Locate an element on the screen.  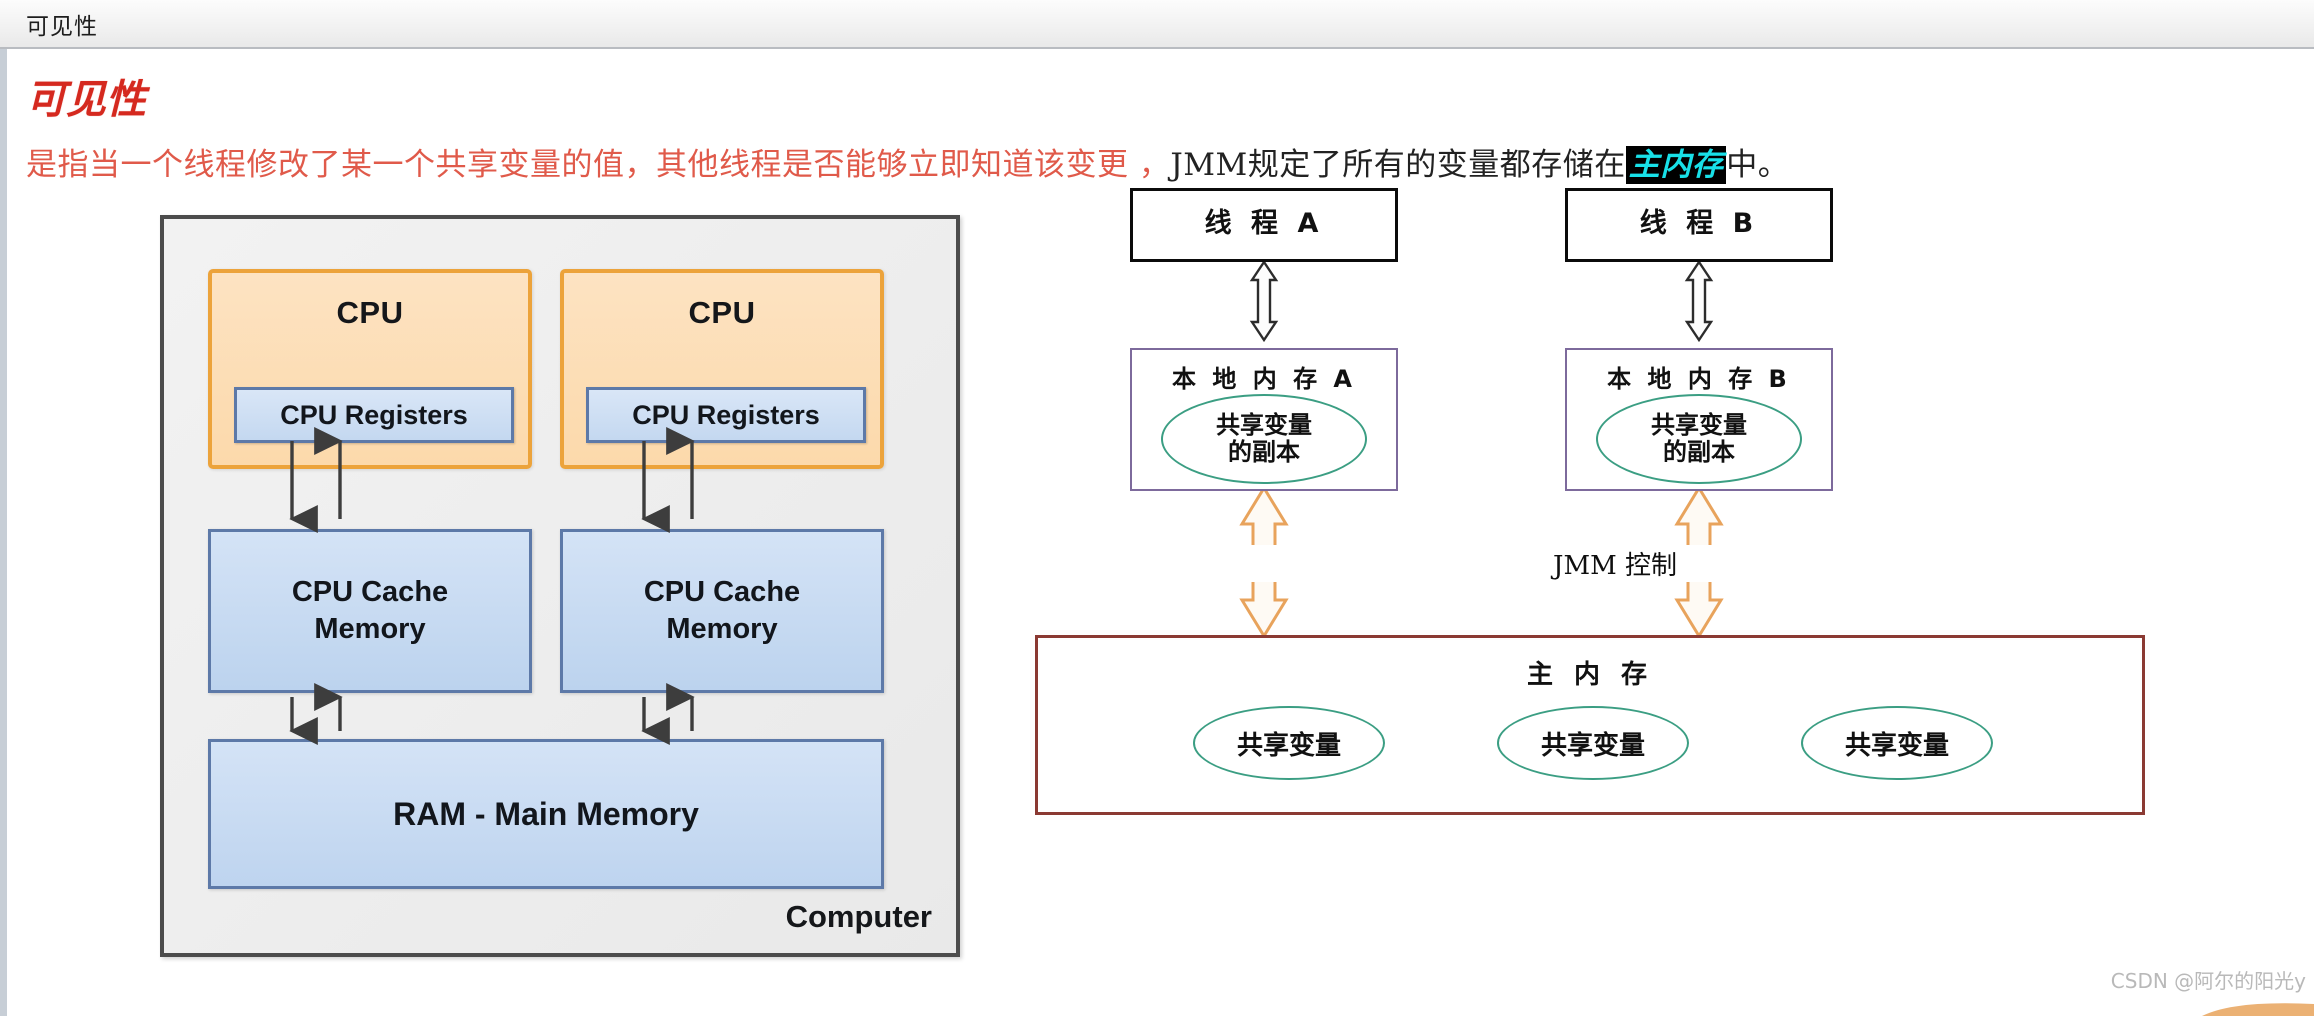
ram-main-memory: RAM - Main Memory is located at coordinates (546, 814).